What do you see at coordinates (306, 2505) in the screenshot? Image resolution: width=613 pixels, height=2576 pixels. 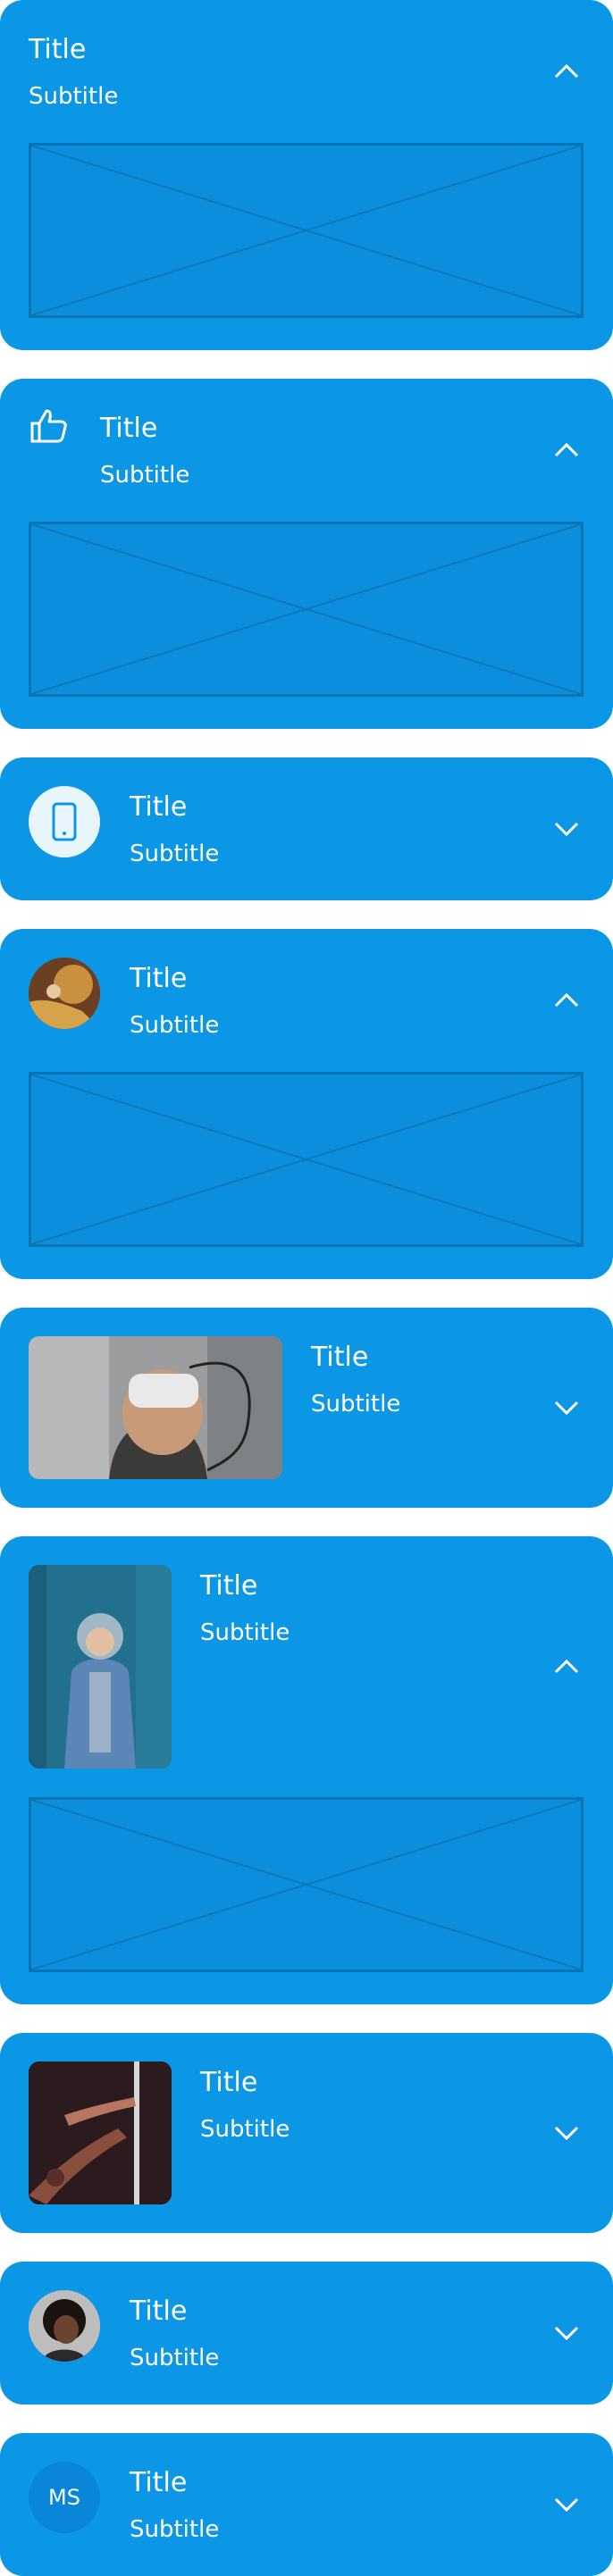 I see `card-9: MS Title Subtitle` at bounding box center [306, 2505].